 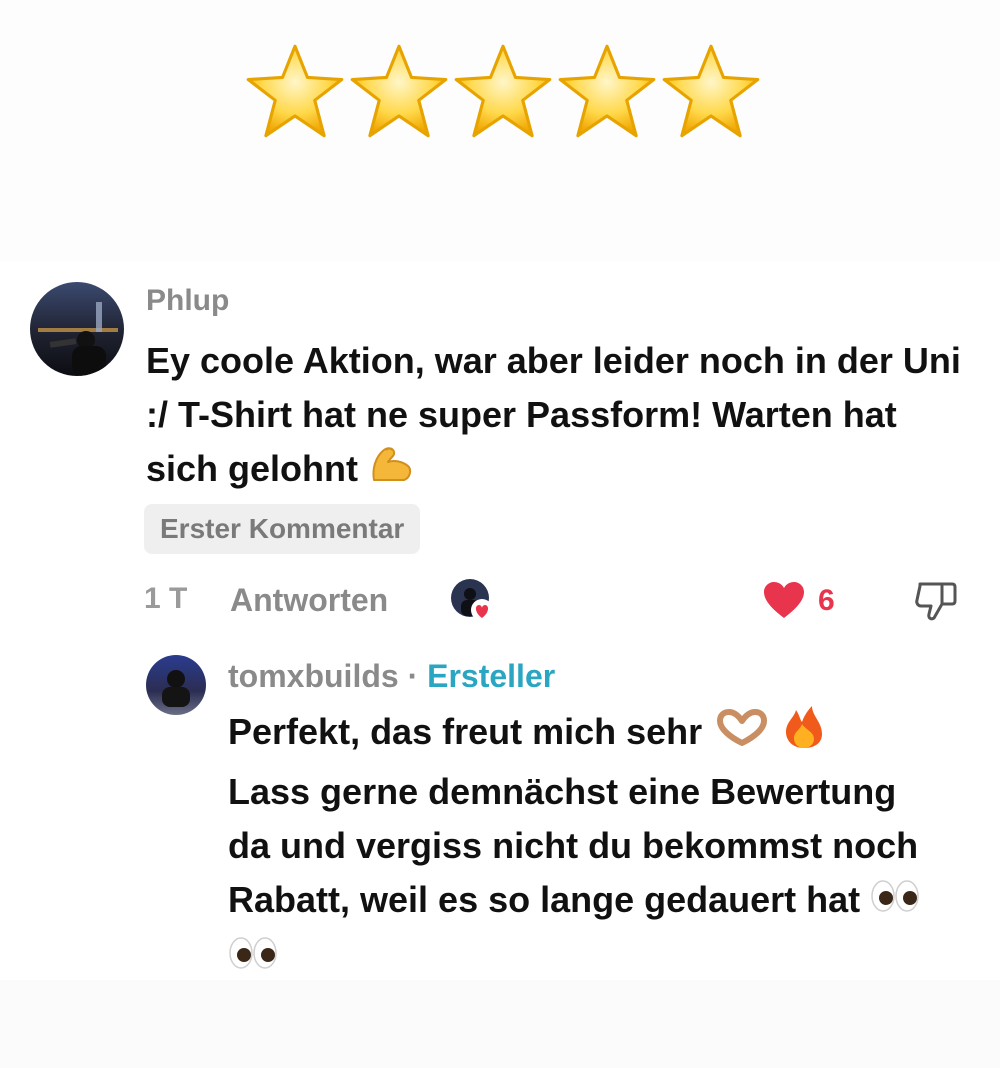 What do you see at coordinates (77, 329) in the screenshot?
I see `avatar` at bounding box center [77, 329].